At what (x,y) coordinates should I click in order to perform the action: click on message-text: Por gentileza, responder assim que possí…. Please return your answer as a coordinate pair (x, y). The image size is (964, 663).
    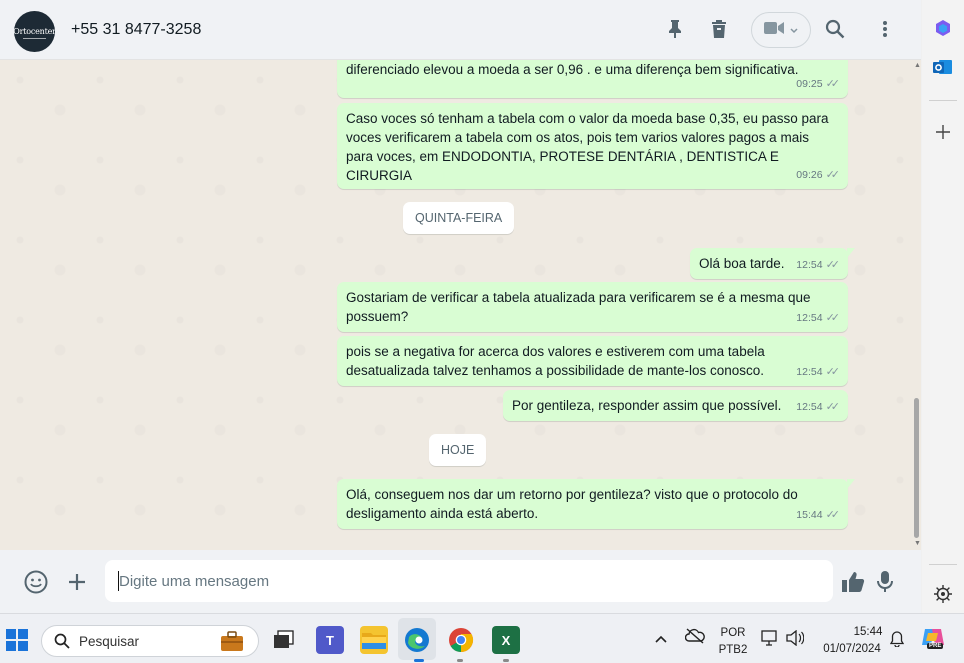
    Looking at the image, I should click on (647, 405).